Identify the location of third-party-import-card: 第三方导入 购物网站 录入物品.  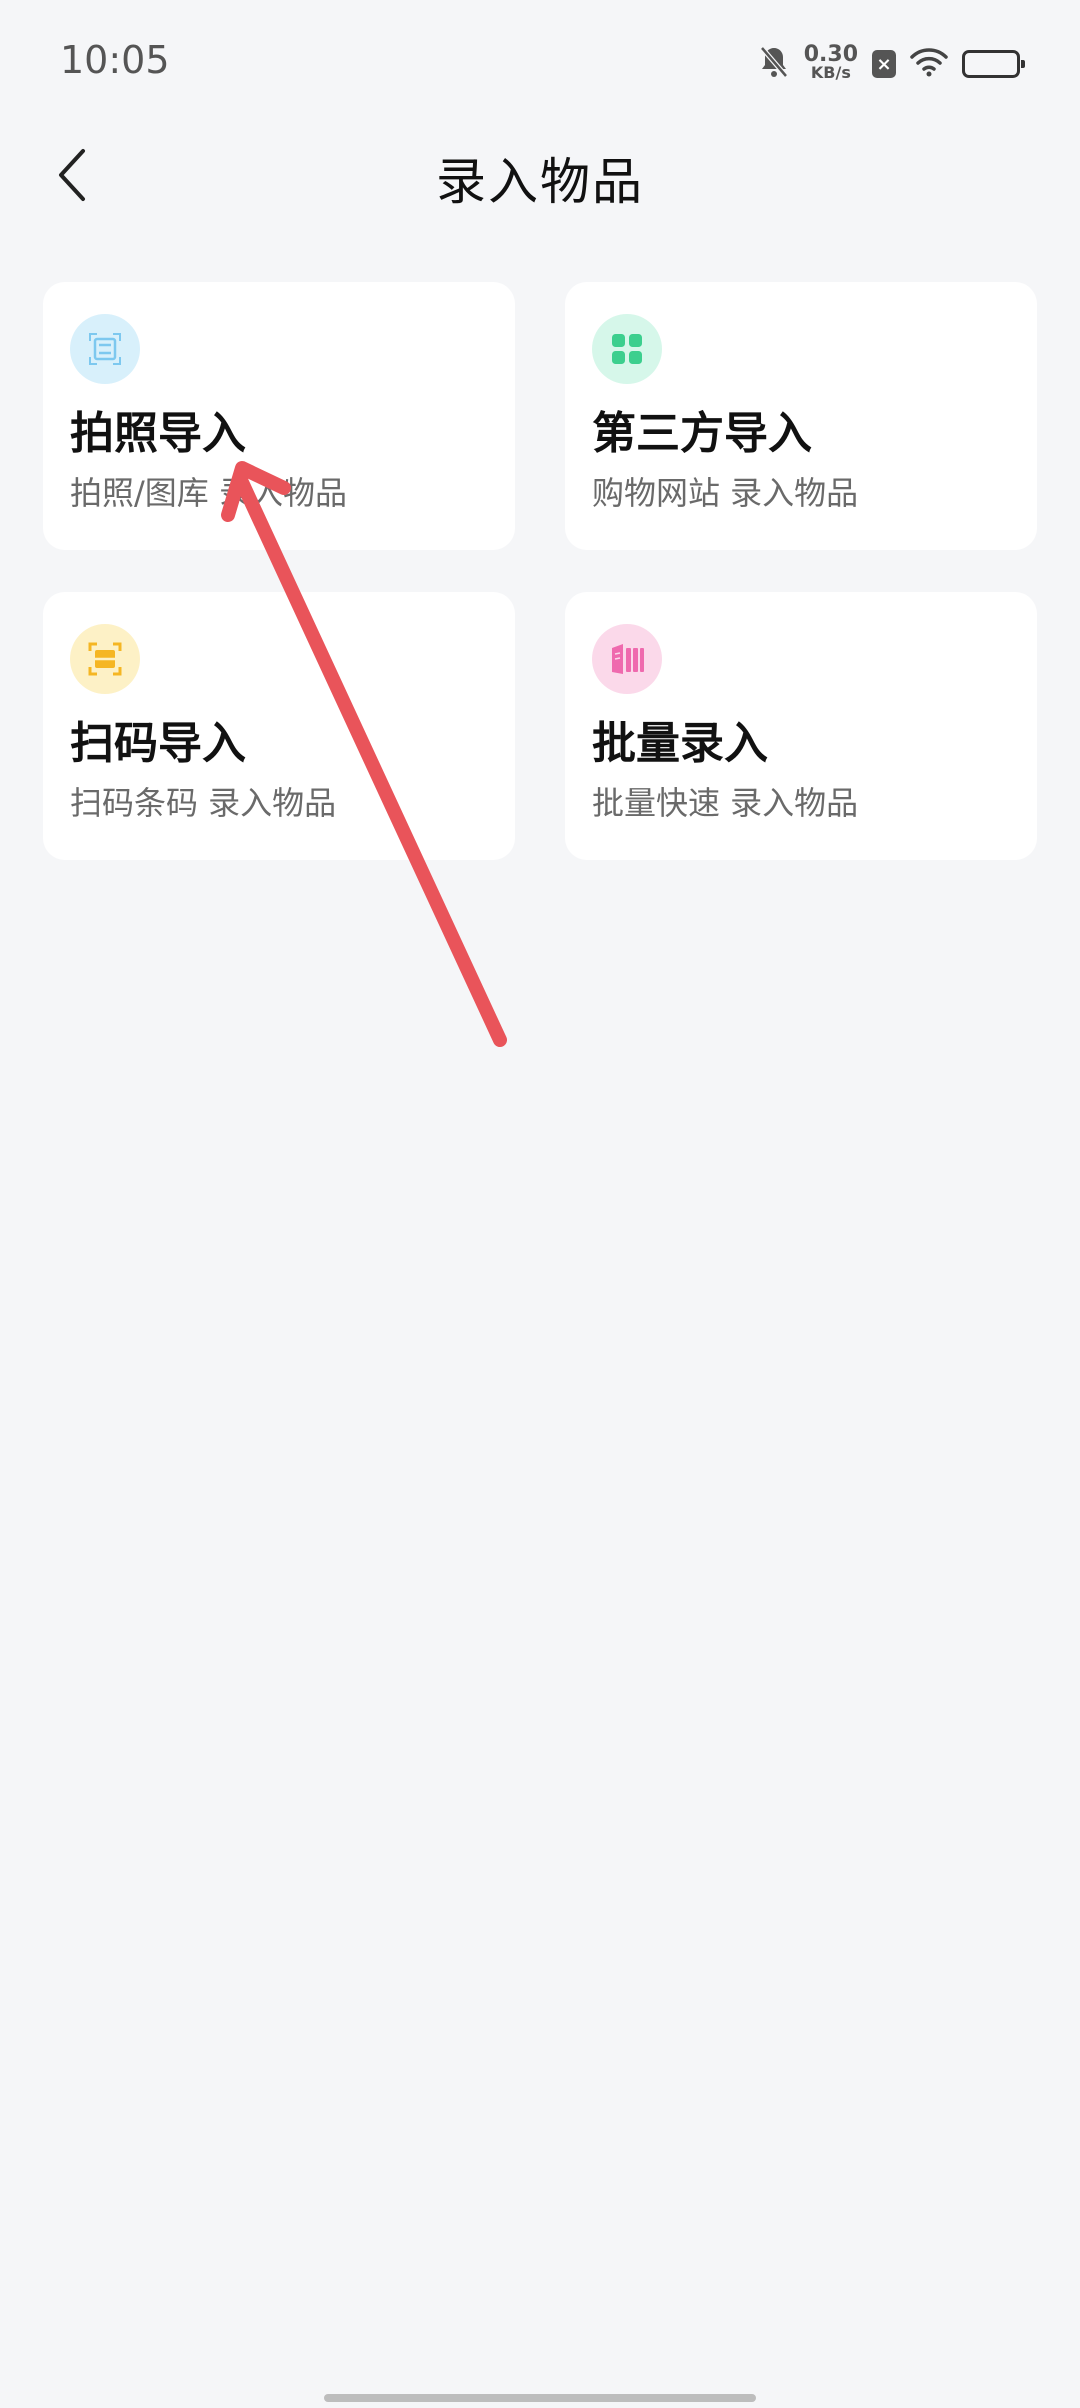
(801, 416).